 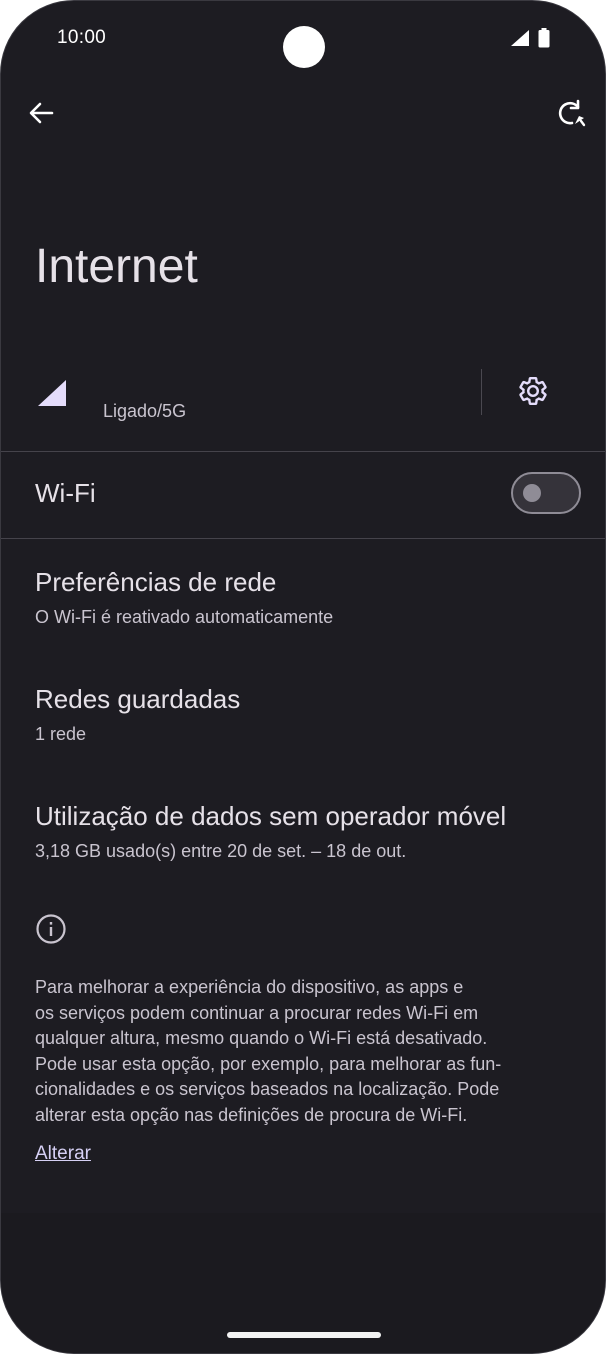 I want to click on arrow-back-icon, so click(x=41, y=115).